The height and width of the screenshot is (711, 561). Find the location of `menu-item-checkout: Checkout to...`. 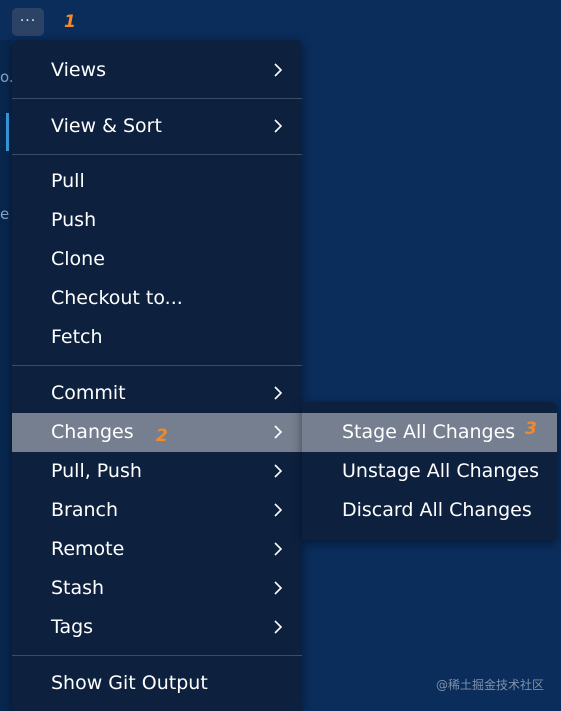

menu-item-checkout: Checkout to... is located at coordinates (157, 298).